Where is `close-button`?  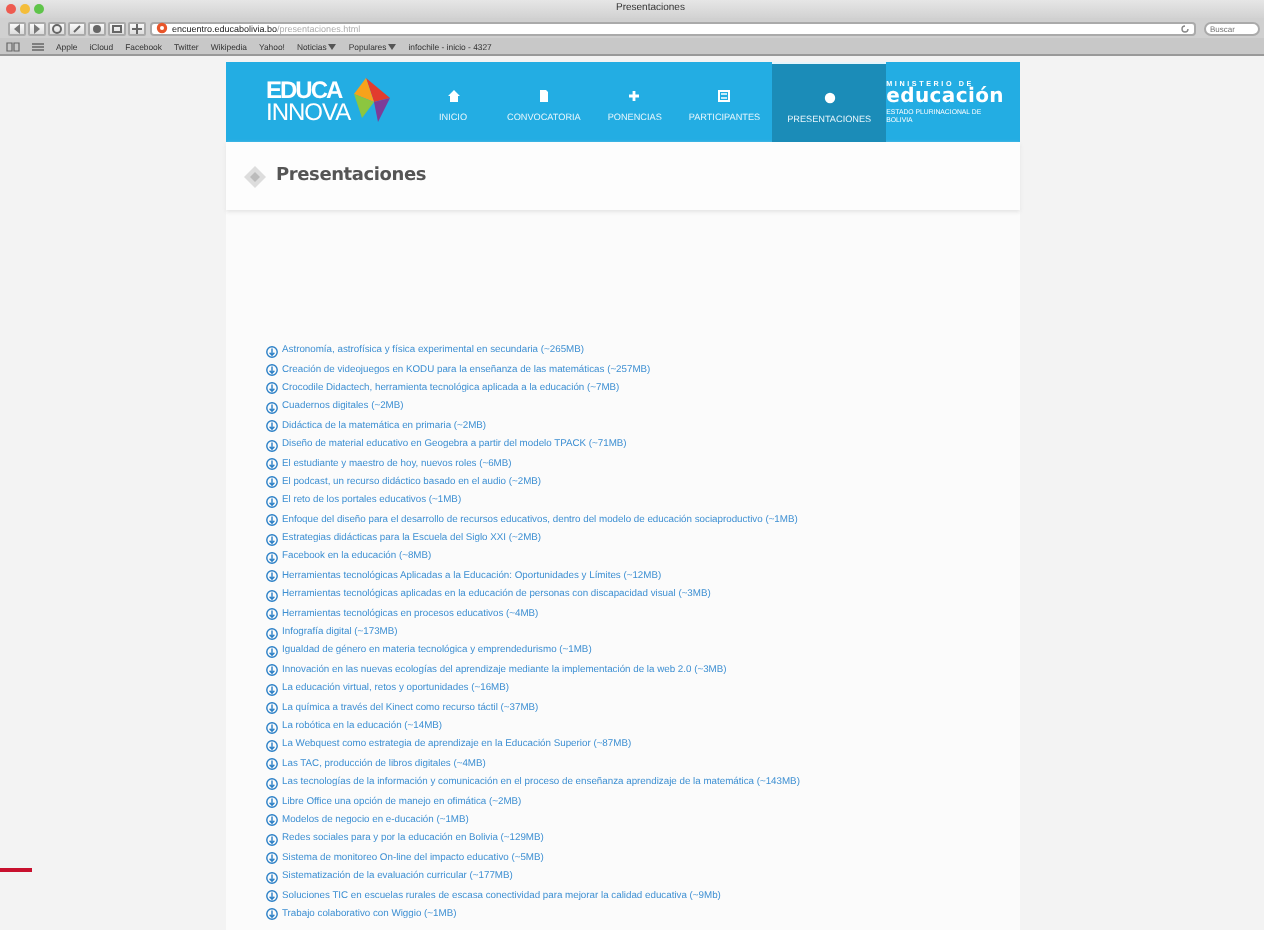 close-button is located at coordinates (11, 9).